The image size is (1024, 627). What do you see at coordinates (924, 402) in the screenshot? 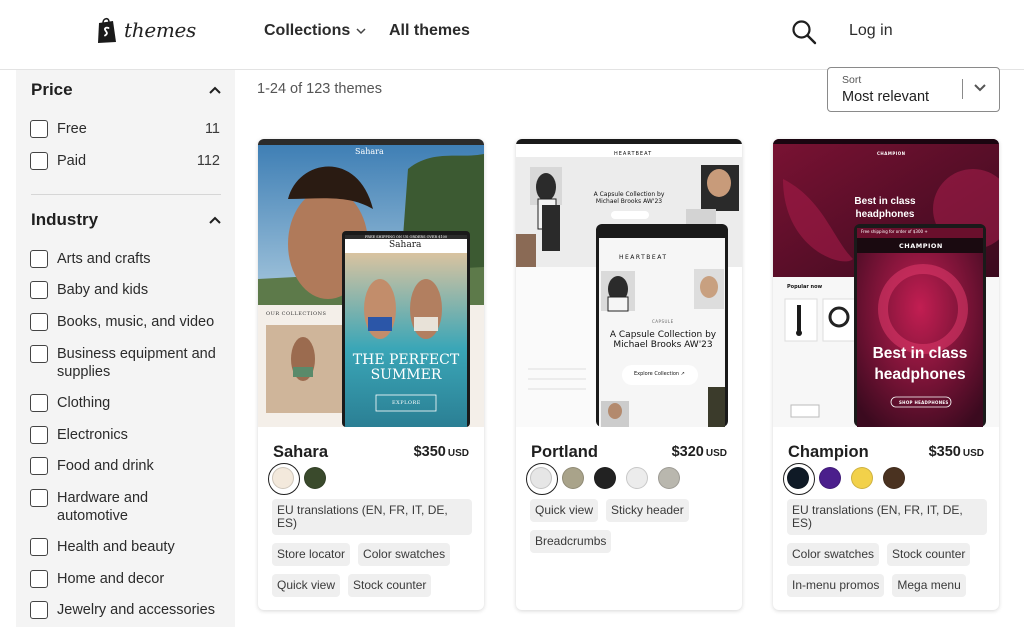
I see `preview-cta: SHOP HEADPHONES` at bounding box center [924, 402].